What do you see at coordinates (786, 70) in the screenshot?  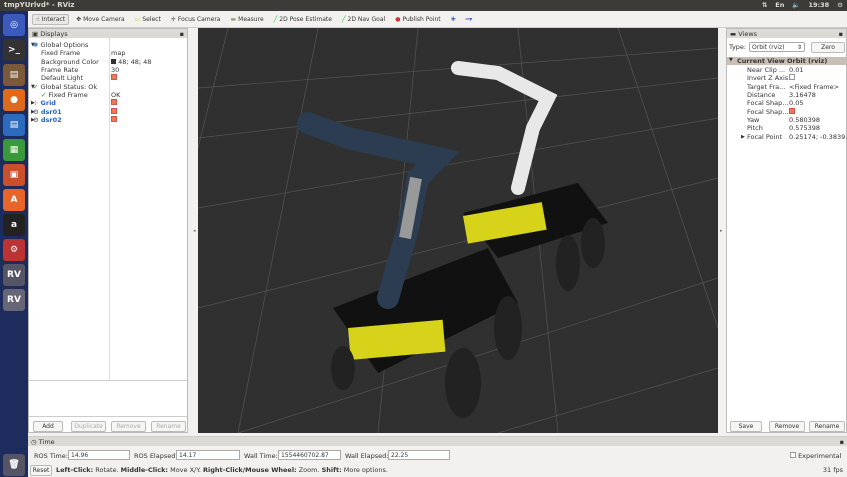 I see `view-property-row: Near Clip ... 0.01` at bounding box center [786, 70].